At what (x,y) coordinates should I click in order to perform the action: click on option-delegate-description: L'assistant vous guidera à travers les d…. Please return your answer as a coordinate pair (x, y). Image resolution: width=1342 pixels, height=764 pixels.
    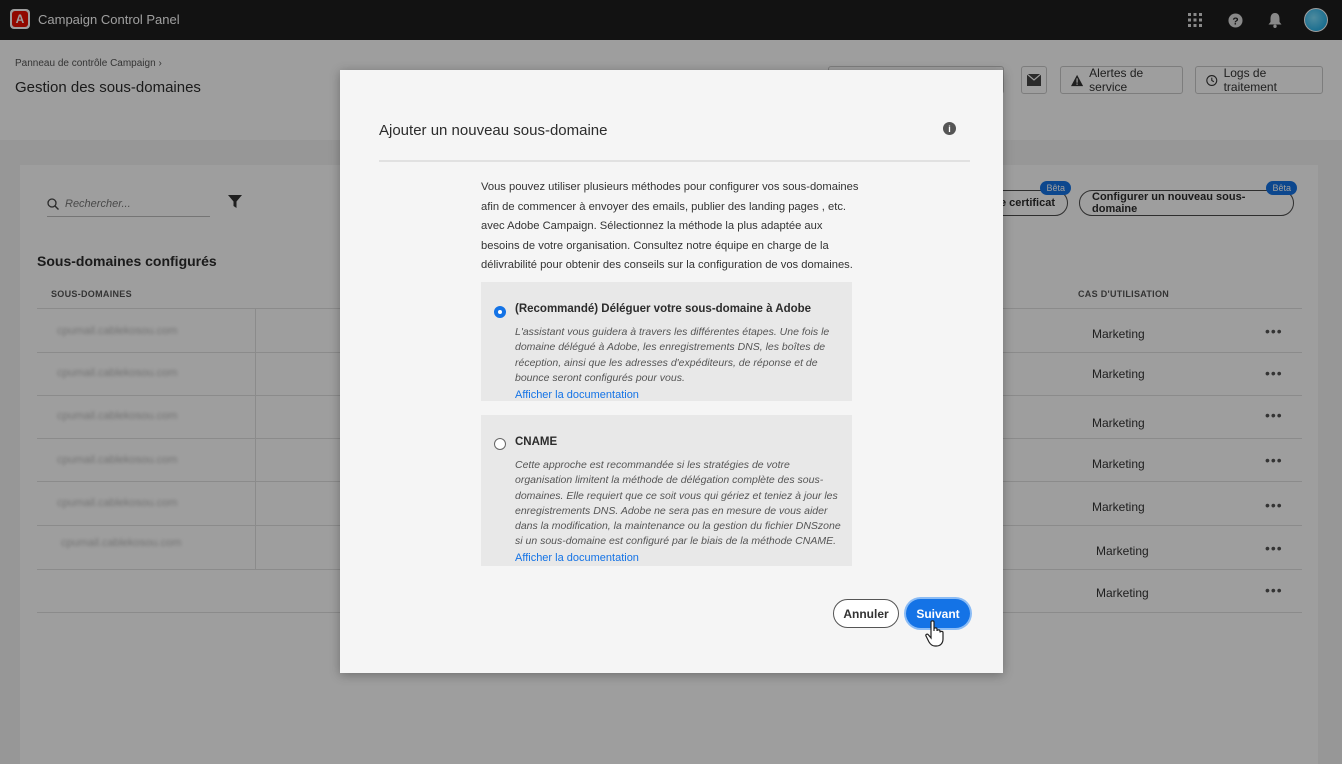
    Looking at the image, I should click on (672, 355).